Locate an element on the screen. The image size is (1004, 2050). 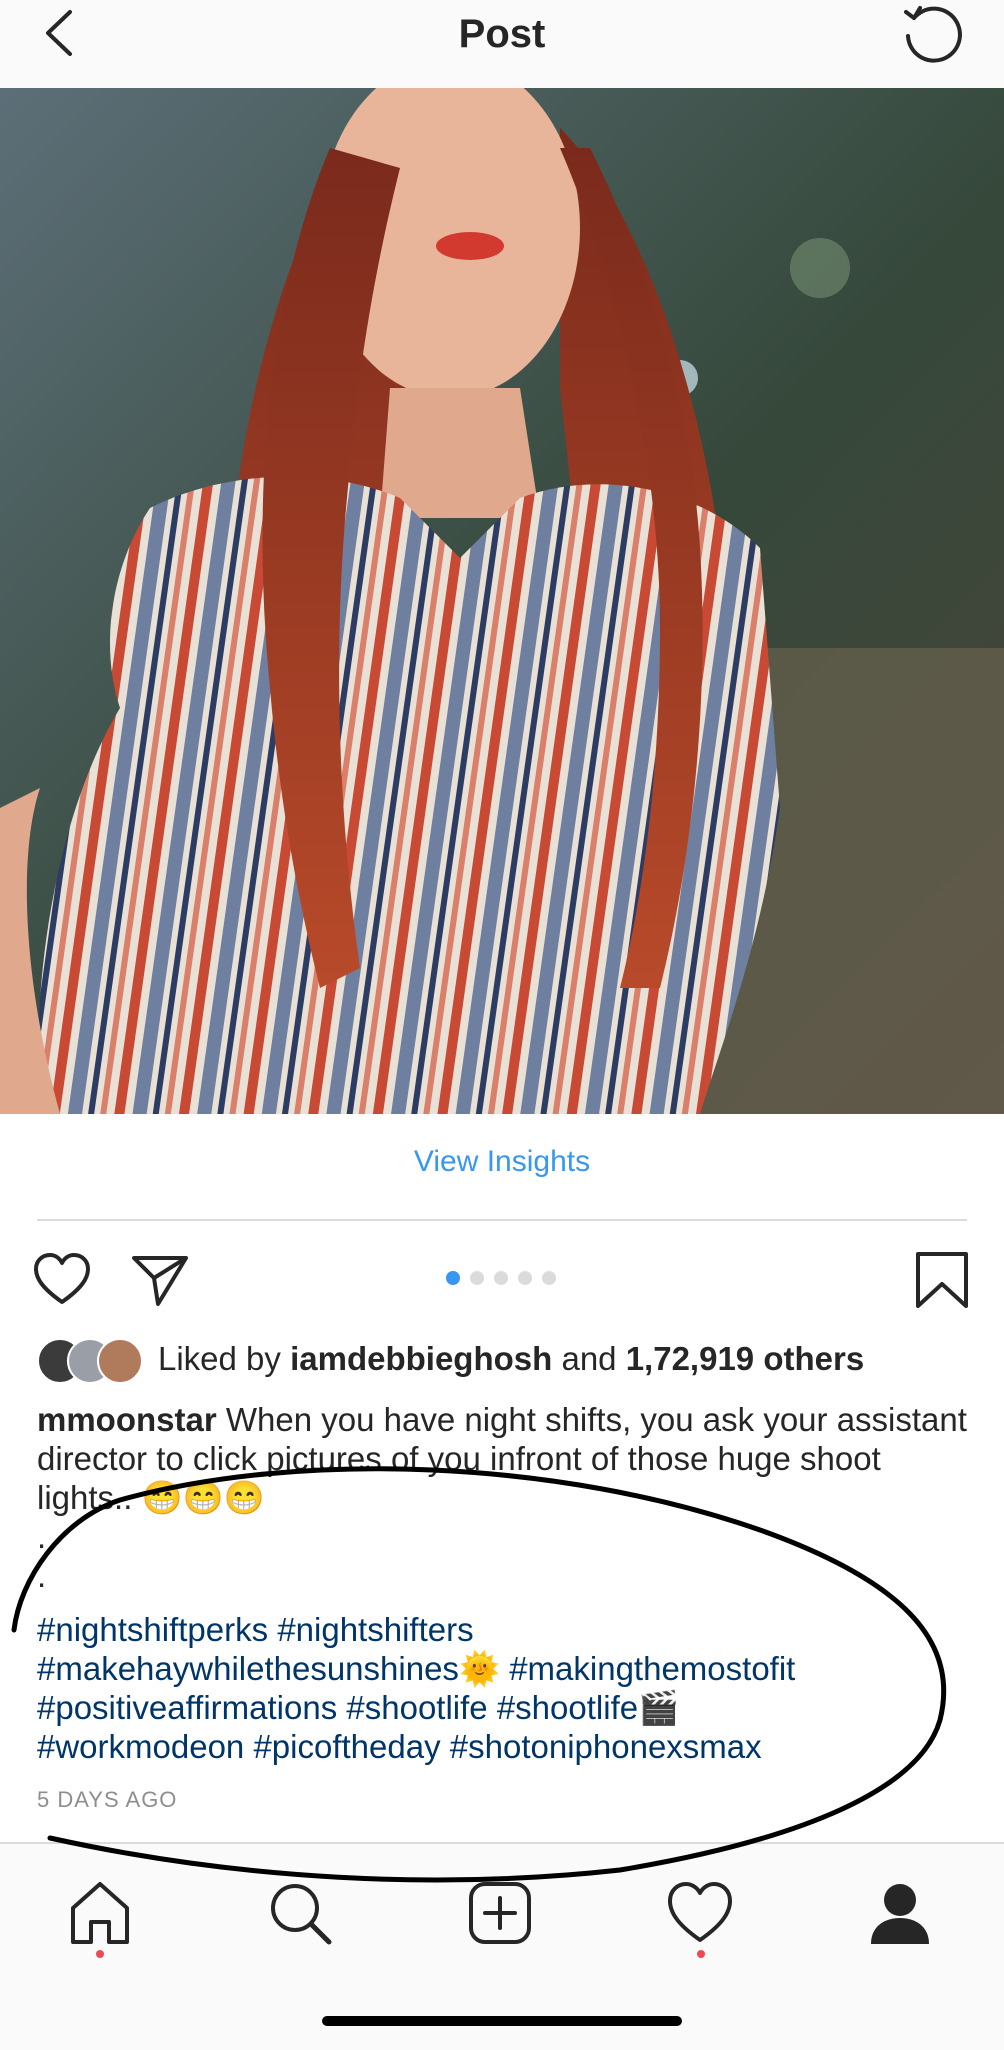
liker-avatars is located at coordinates (92, 1360).